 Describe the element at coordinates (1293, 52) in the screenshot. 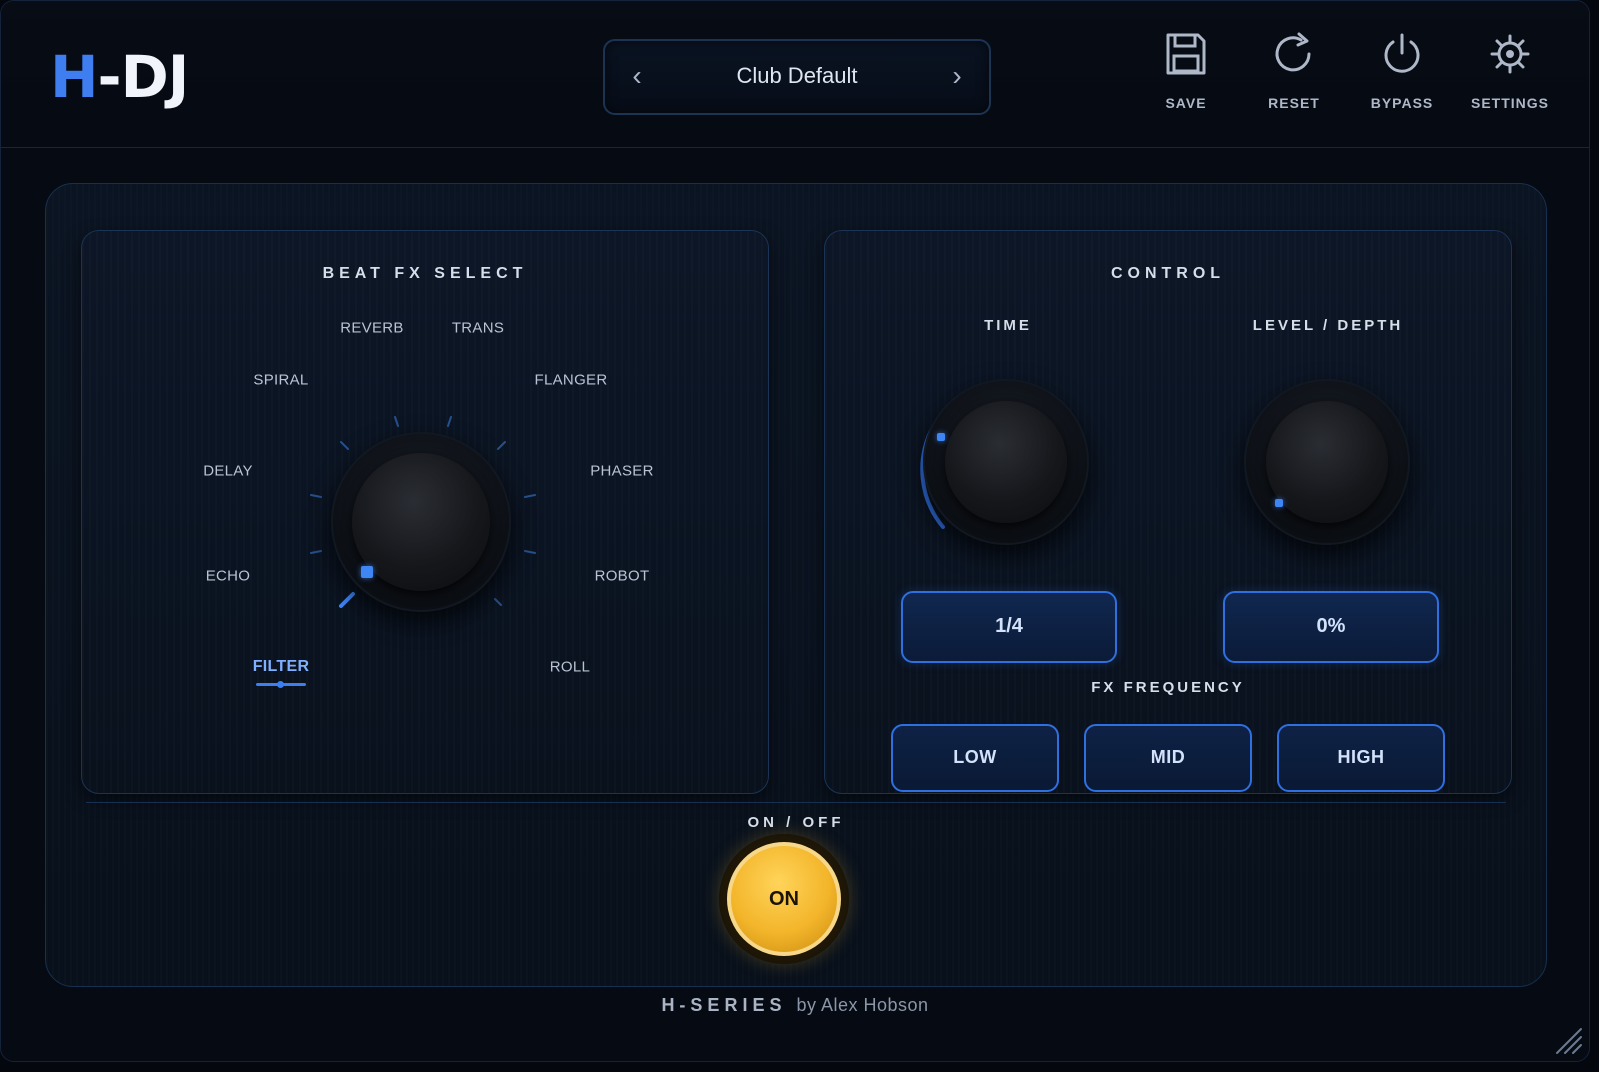

I see `reset-icon` at that location.